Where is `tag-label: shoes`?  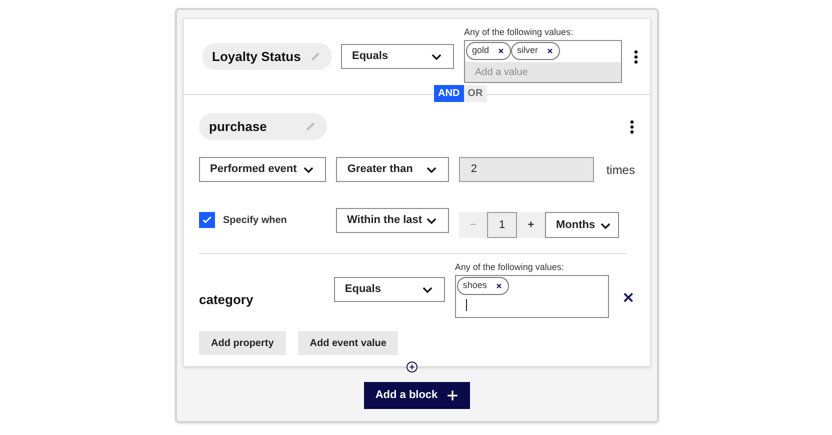
tag-label: shoes is located at coordinates (474, 285).